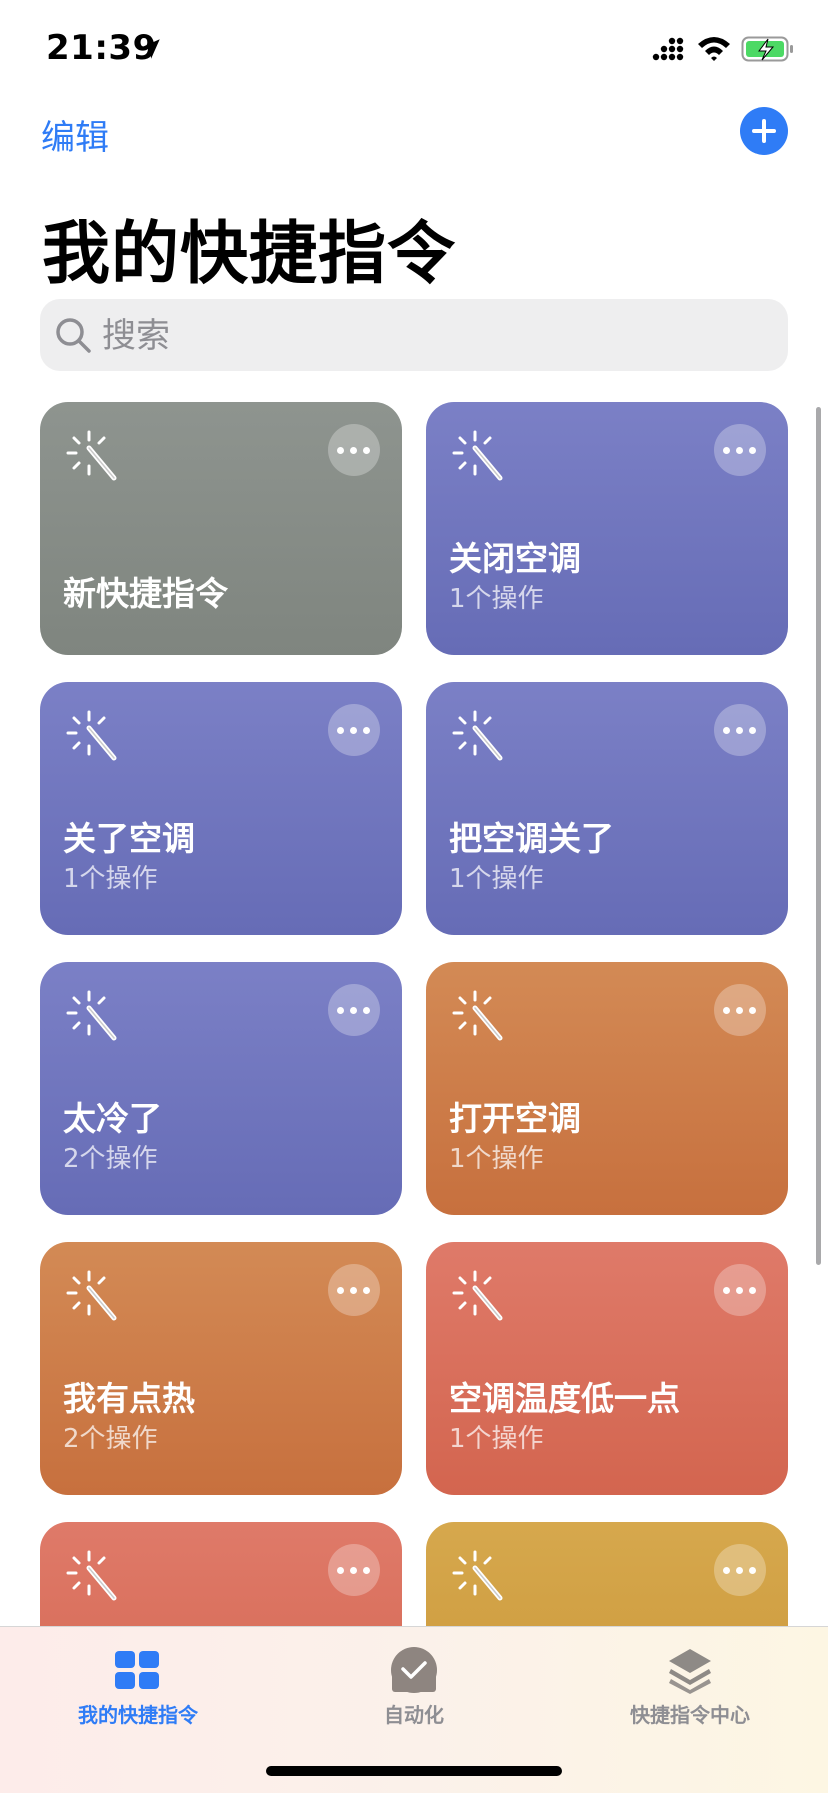  Describe the element at coordinates (137, 1670) in the screenshot. I see `grid-icon` at that location.